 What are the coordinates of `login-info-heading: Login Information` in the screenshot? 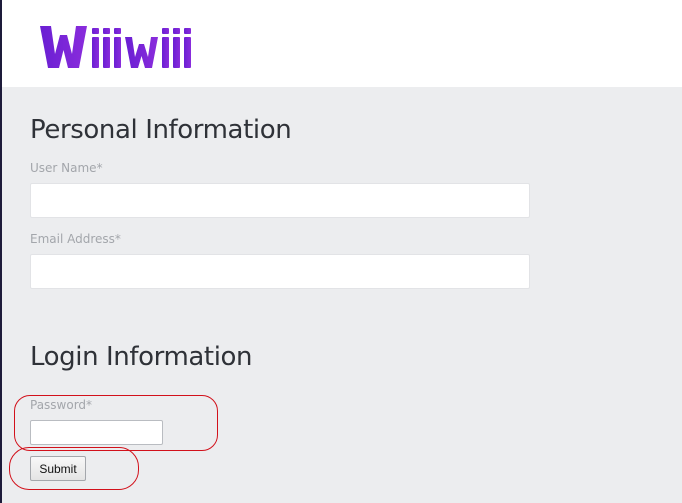 It's located at (141, 357).